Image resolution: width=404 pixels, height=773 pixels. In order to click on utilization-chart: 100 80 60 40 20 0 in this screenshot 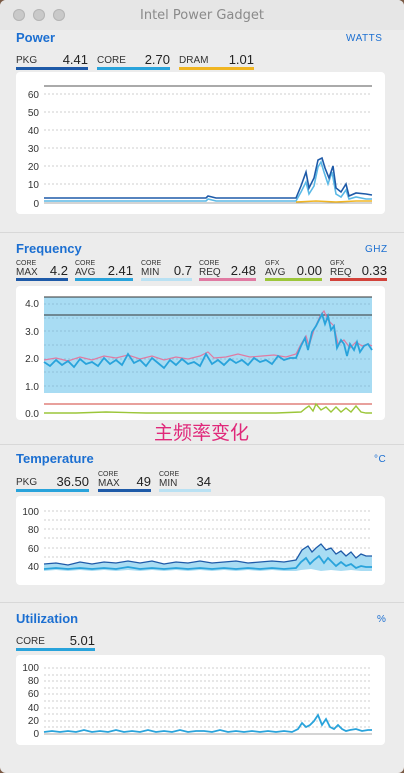, I will do `click(200, 700)`.